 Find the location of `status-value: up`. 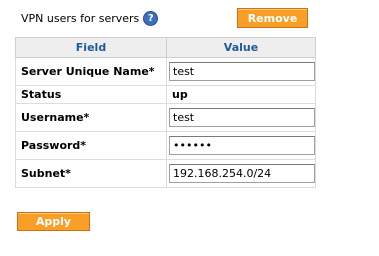

status-value: up is located at coordinates (180, 94).